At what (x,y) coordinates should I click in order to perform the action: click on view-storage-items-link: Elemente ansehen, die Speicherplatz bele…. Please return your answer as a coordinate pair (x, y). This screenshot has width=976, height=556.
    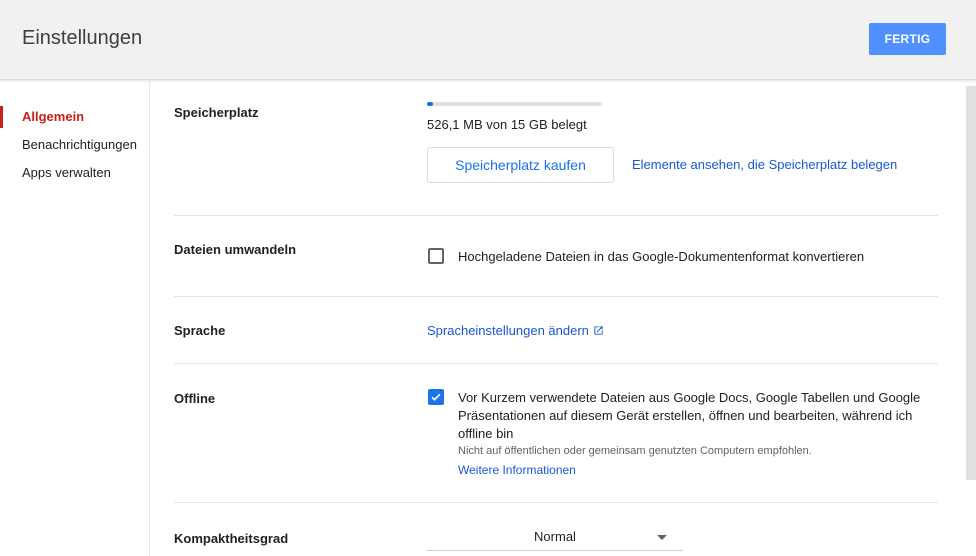
    Looking at the image, I should click on (764, 164).